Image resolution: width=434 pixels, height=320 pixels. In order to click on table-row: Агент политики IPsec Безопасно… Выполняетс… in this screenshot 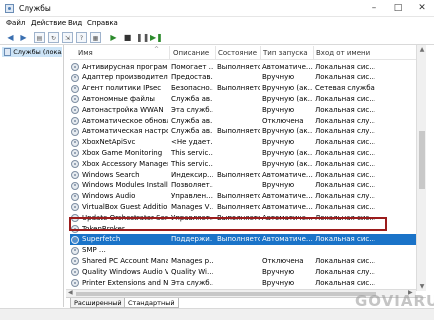, I will do `click(246, 88)`.